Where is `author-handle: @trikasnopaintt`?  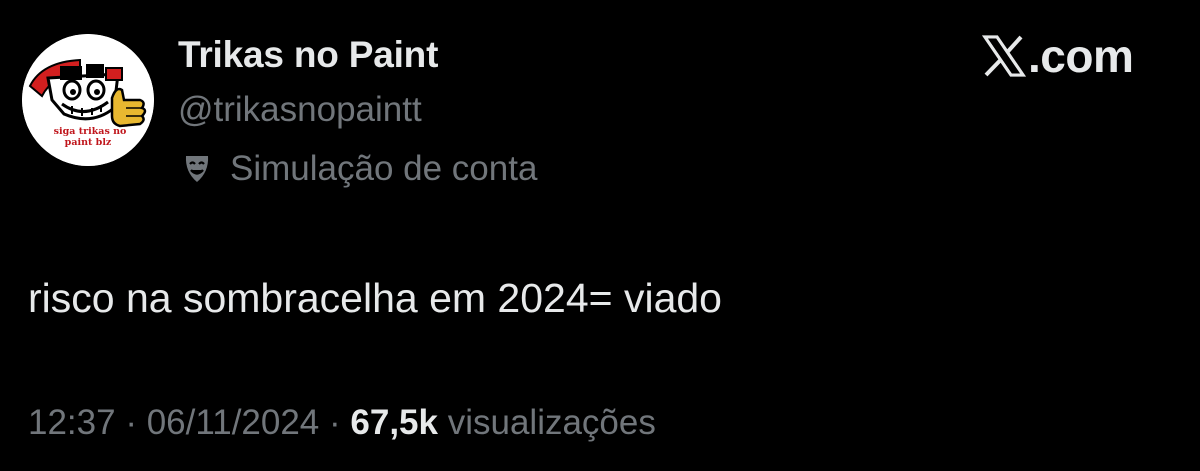 author-handle: @trikasnopaintt is located at coordinates (300, 110).